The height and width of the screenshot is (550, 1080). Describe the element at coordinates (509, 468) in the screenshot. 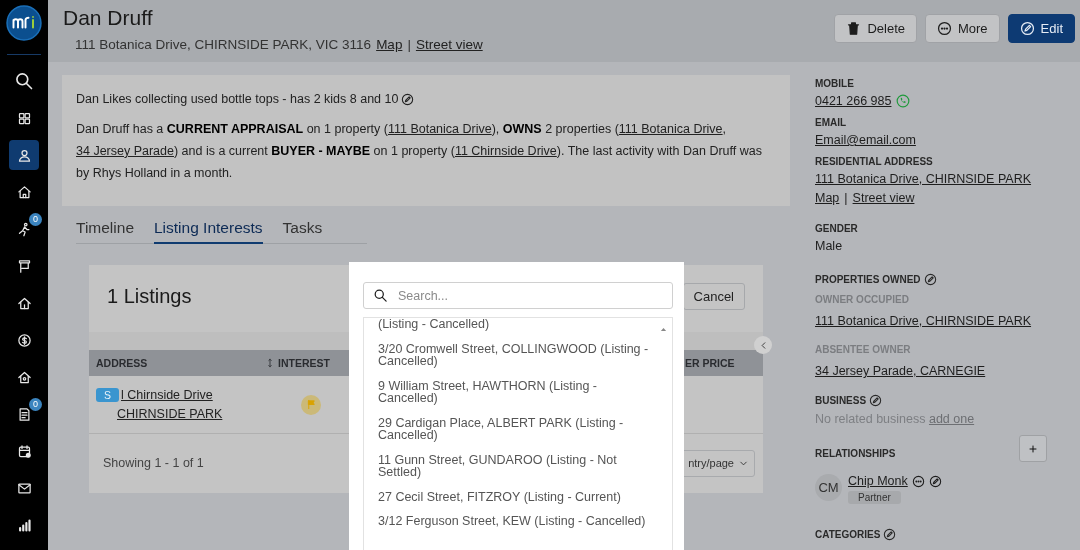

I see `listing-option: 11 Gunn Street, GUNDAROO (Listing - Not Settled)` at that location.